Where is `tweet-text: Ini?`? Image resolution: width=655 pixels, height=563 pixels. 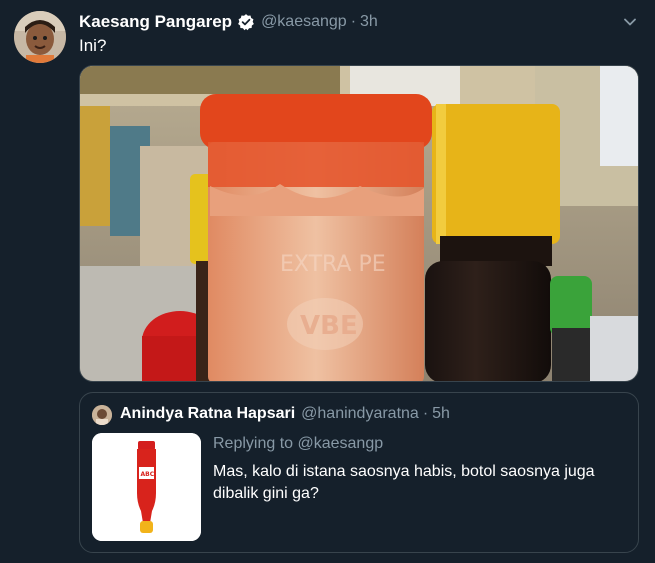 tweet-text: Ini? is located at coordinates (93, 45).